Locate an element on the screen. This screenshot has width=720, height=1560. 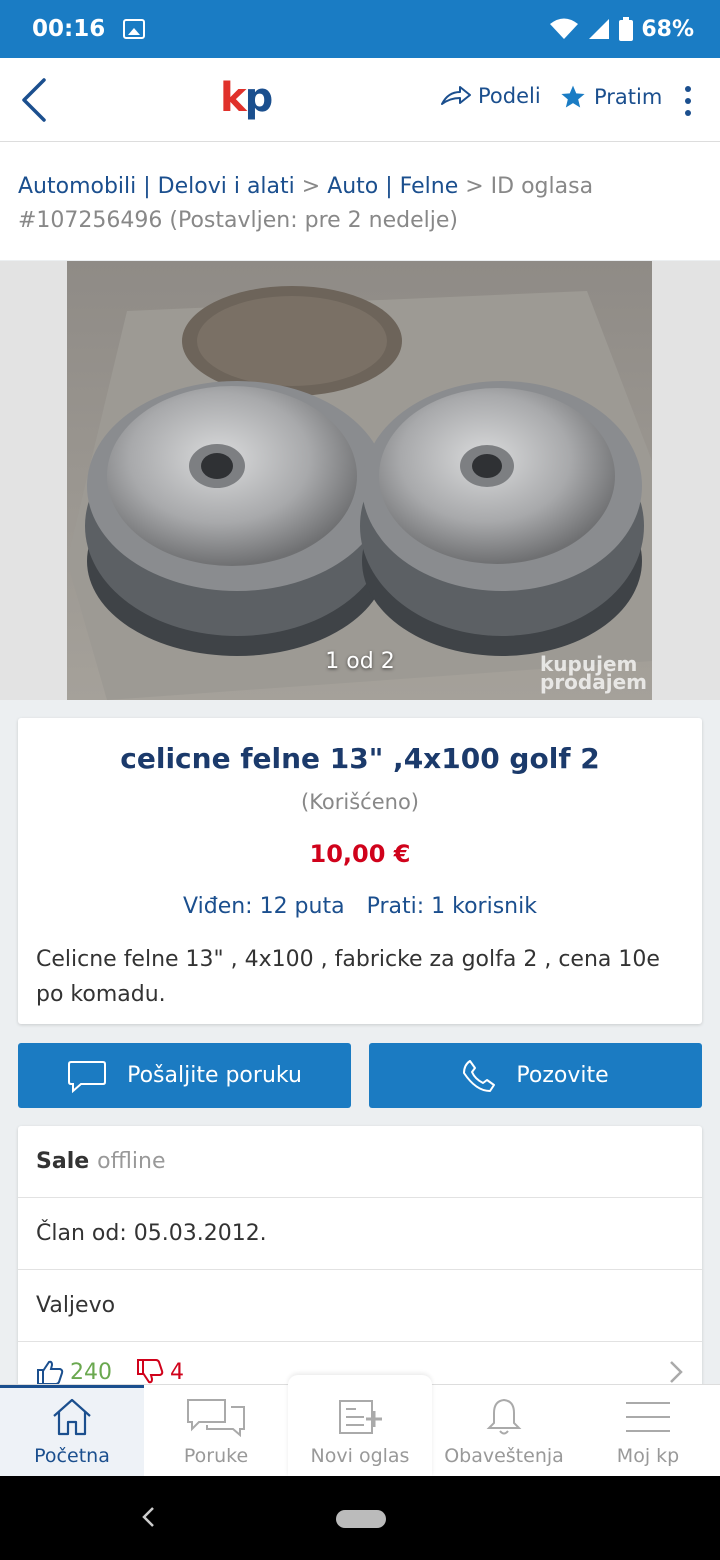
wifi-icon is located at coordinates (564, 28).